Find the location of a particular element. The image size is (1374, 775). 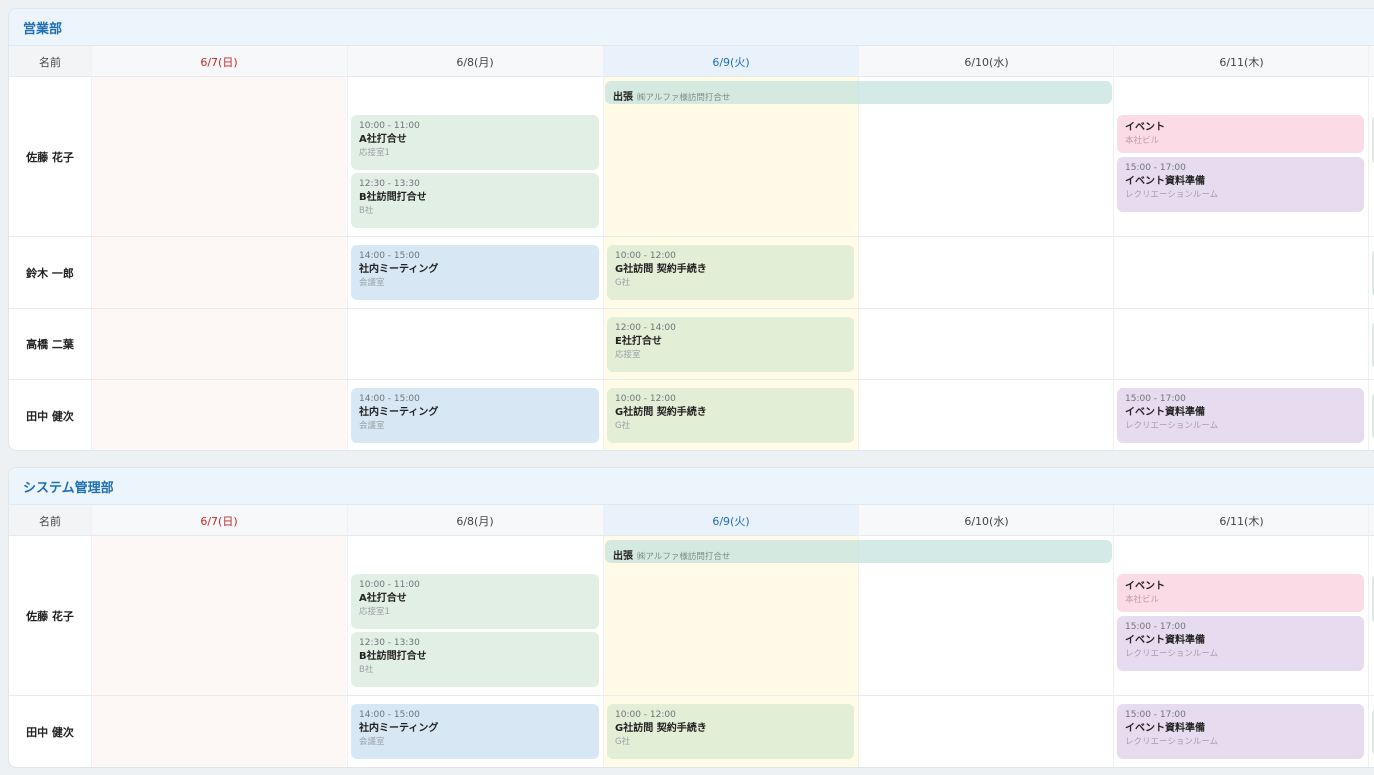

person-name: 高橋 二葉 is located at coordinates (50, 344).